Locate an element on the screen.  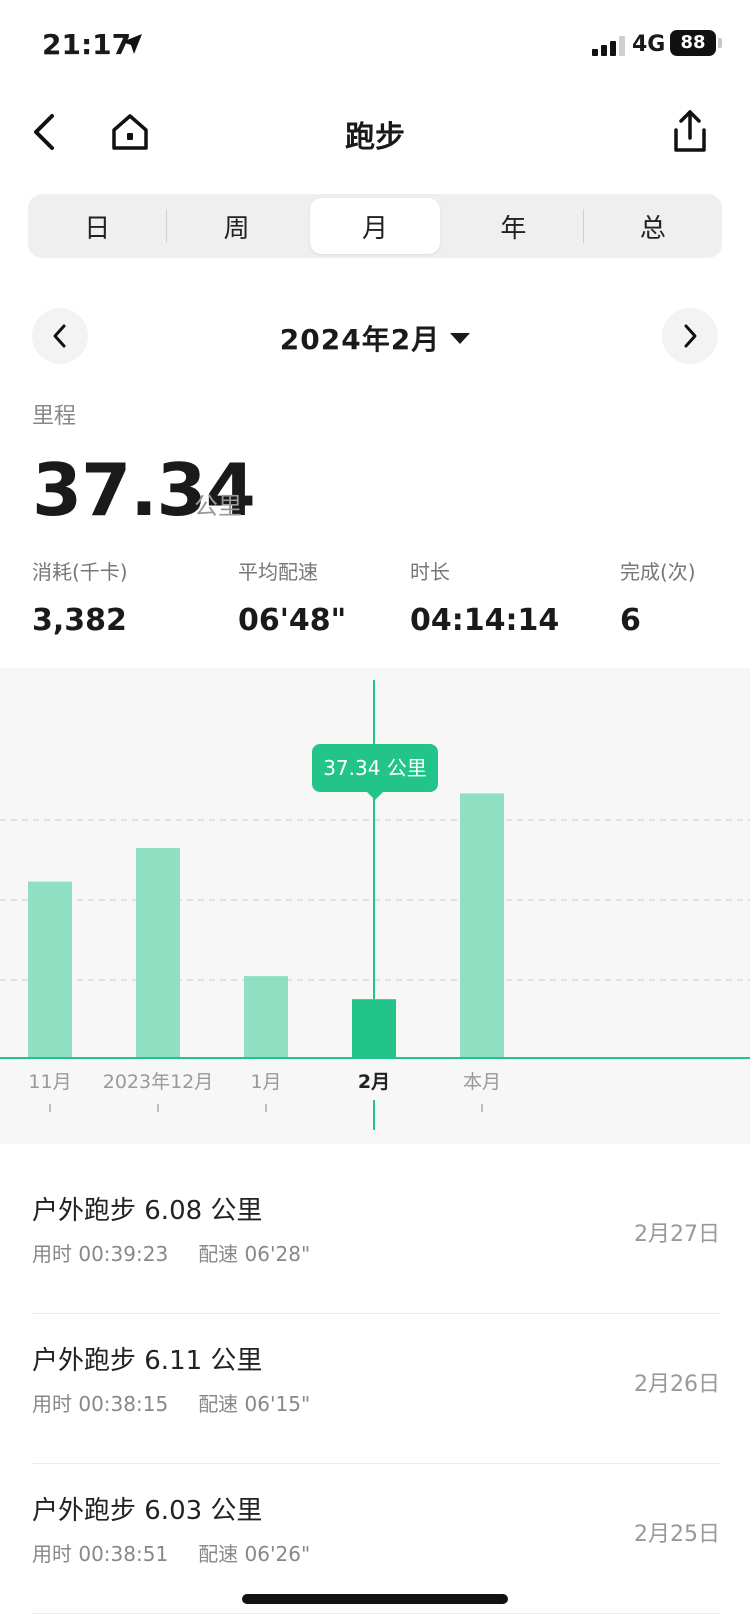
record-subtitle: 用时 00:39:23 配速 06'28" is located at coordinates (171, 1254).